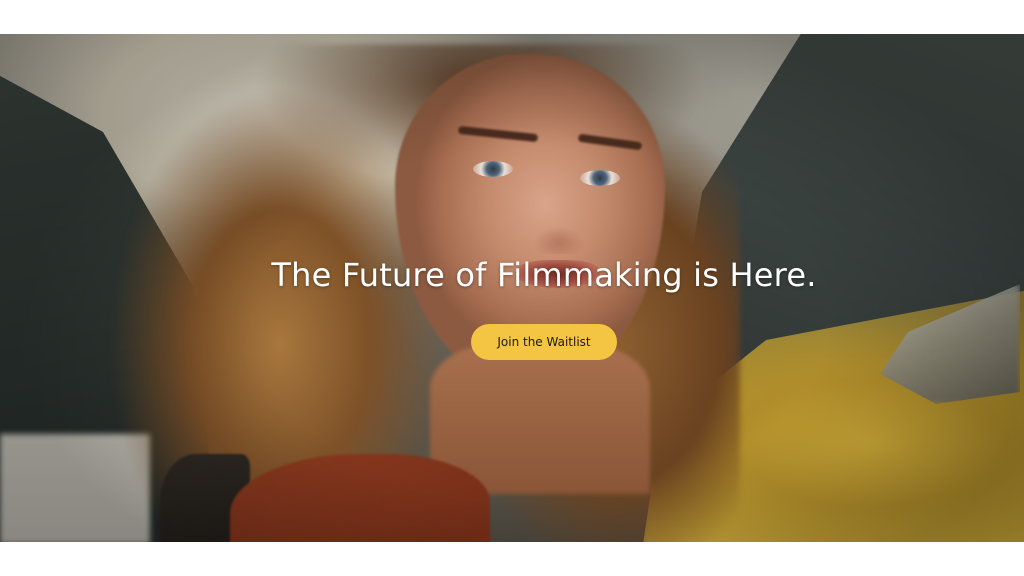  I want to click on hero-headline: The Future of Filmmaking is Here., so click(544, 275).